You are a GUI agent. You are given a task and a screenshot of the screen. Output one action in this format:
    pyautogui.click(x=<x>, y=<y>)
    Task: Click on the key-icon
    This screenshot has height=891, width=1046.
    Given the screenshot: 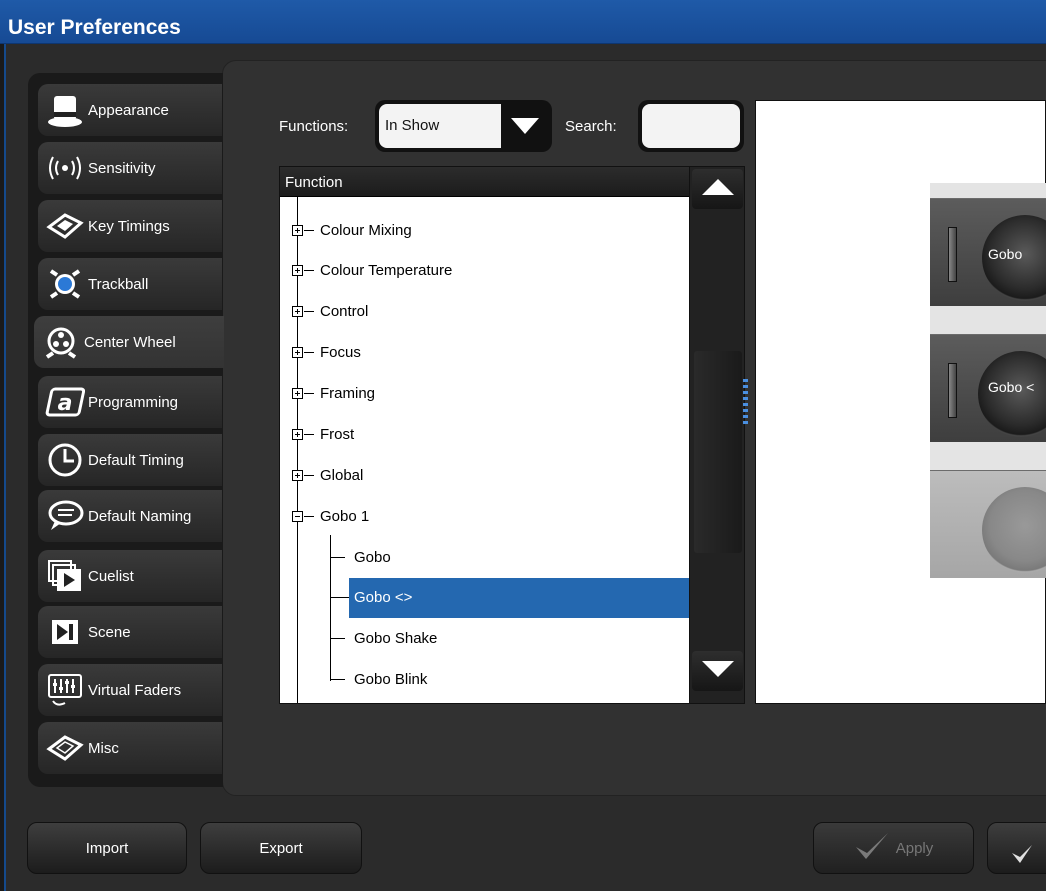 What is the action you would take?
    pyautogui.click(x=65, y=226)
    